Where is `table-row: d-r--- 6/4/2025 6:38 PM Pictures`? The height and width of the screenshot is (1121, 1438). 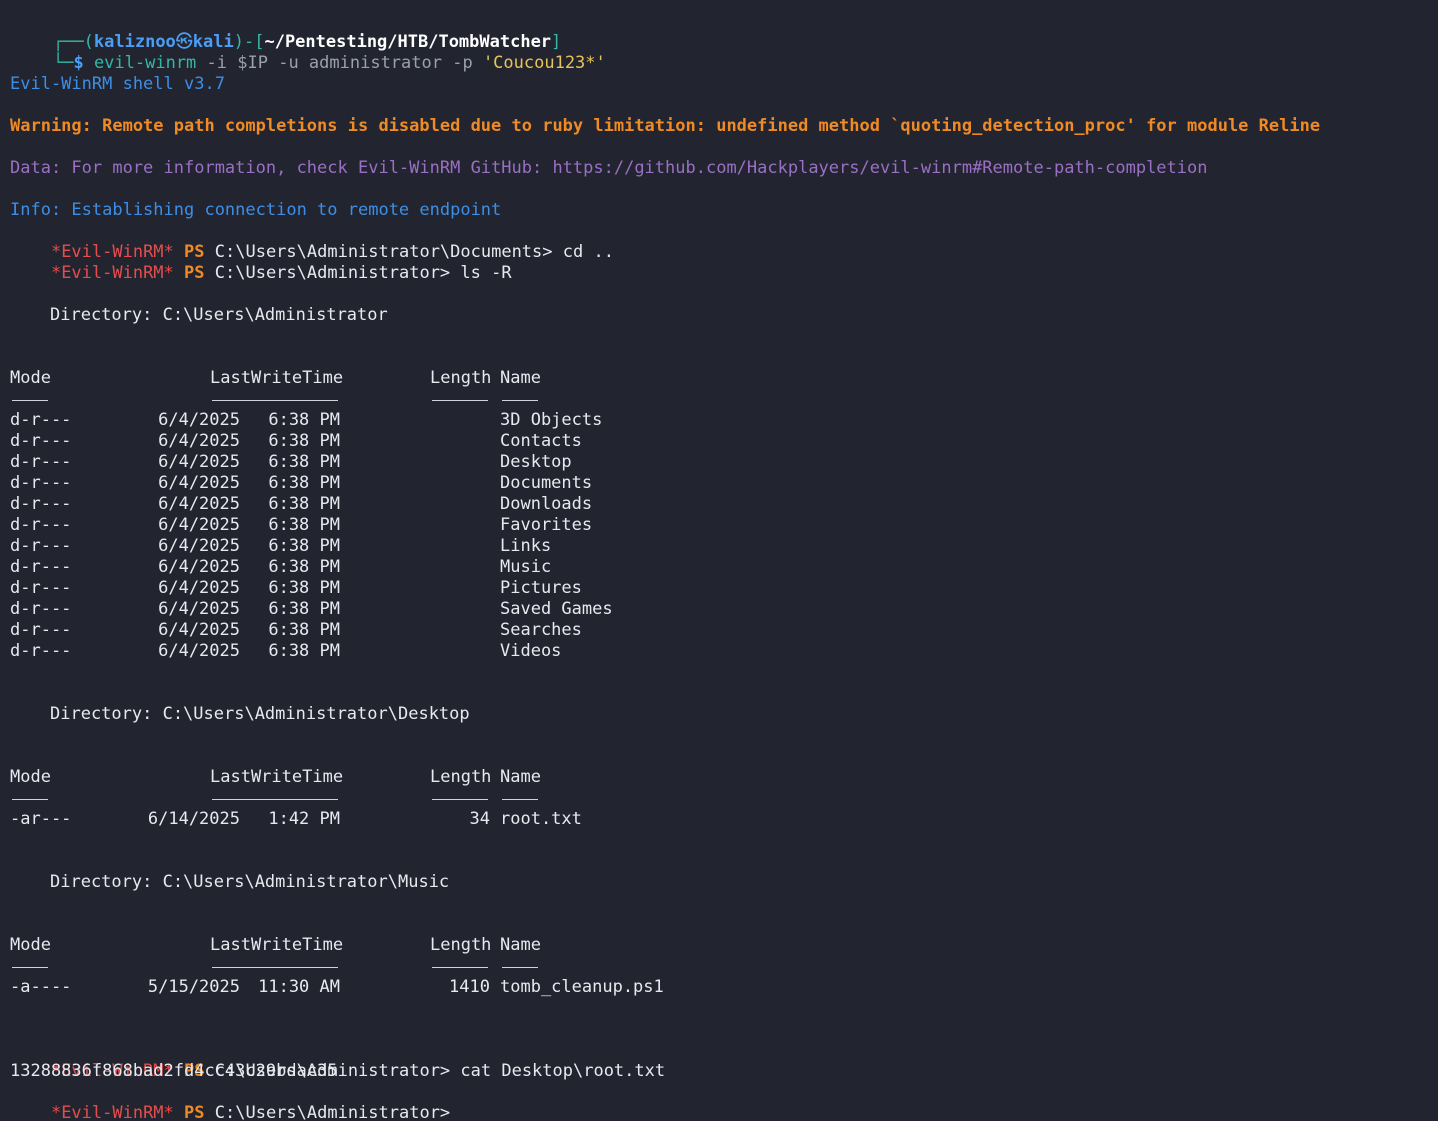
table-row: d-r--- 6/4/2025 6:38 PM Pictures is located at coordinates (719, 588).